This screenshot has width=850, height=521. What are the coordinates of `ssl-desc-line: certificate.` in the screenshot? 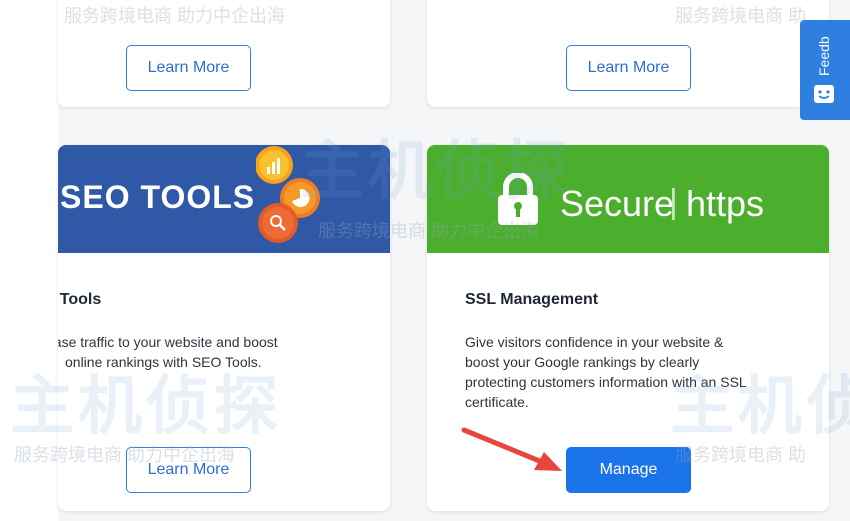 It's located at (497, 402).